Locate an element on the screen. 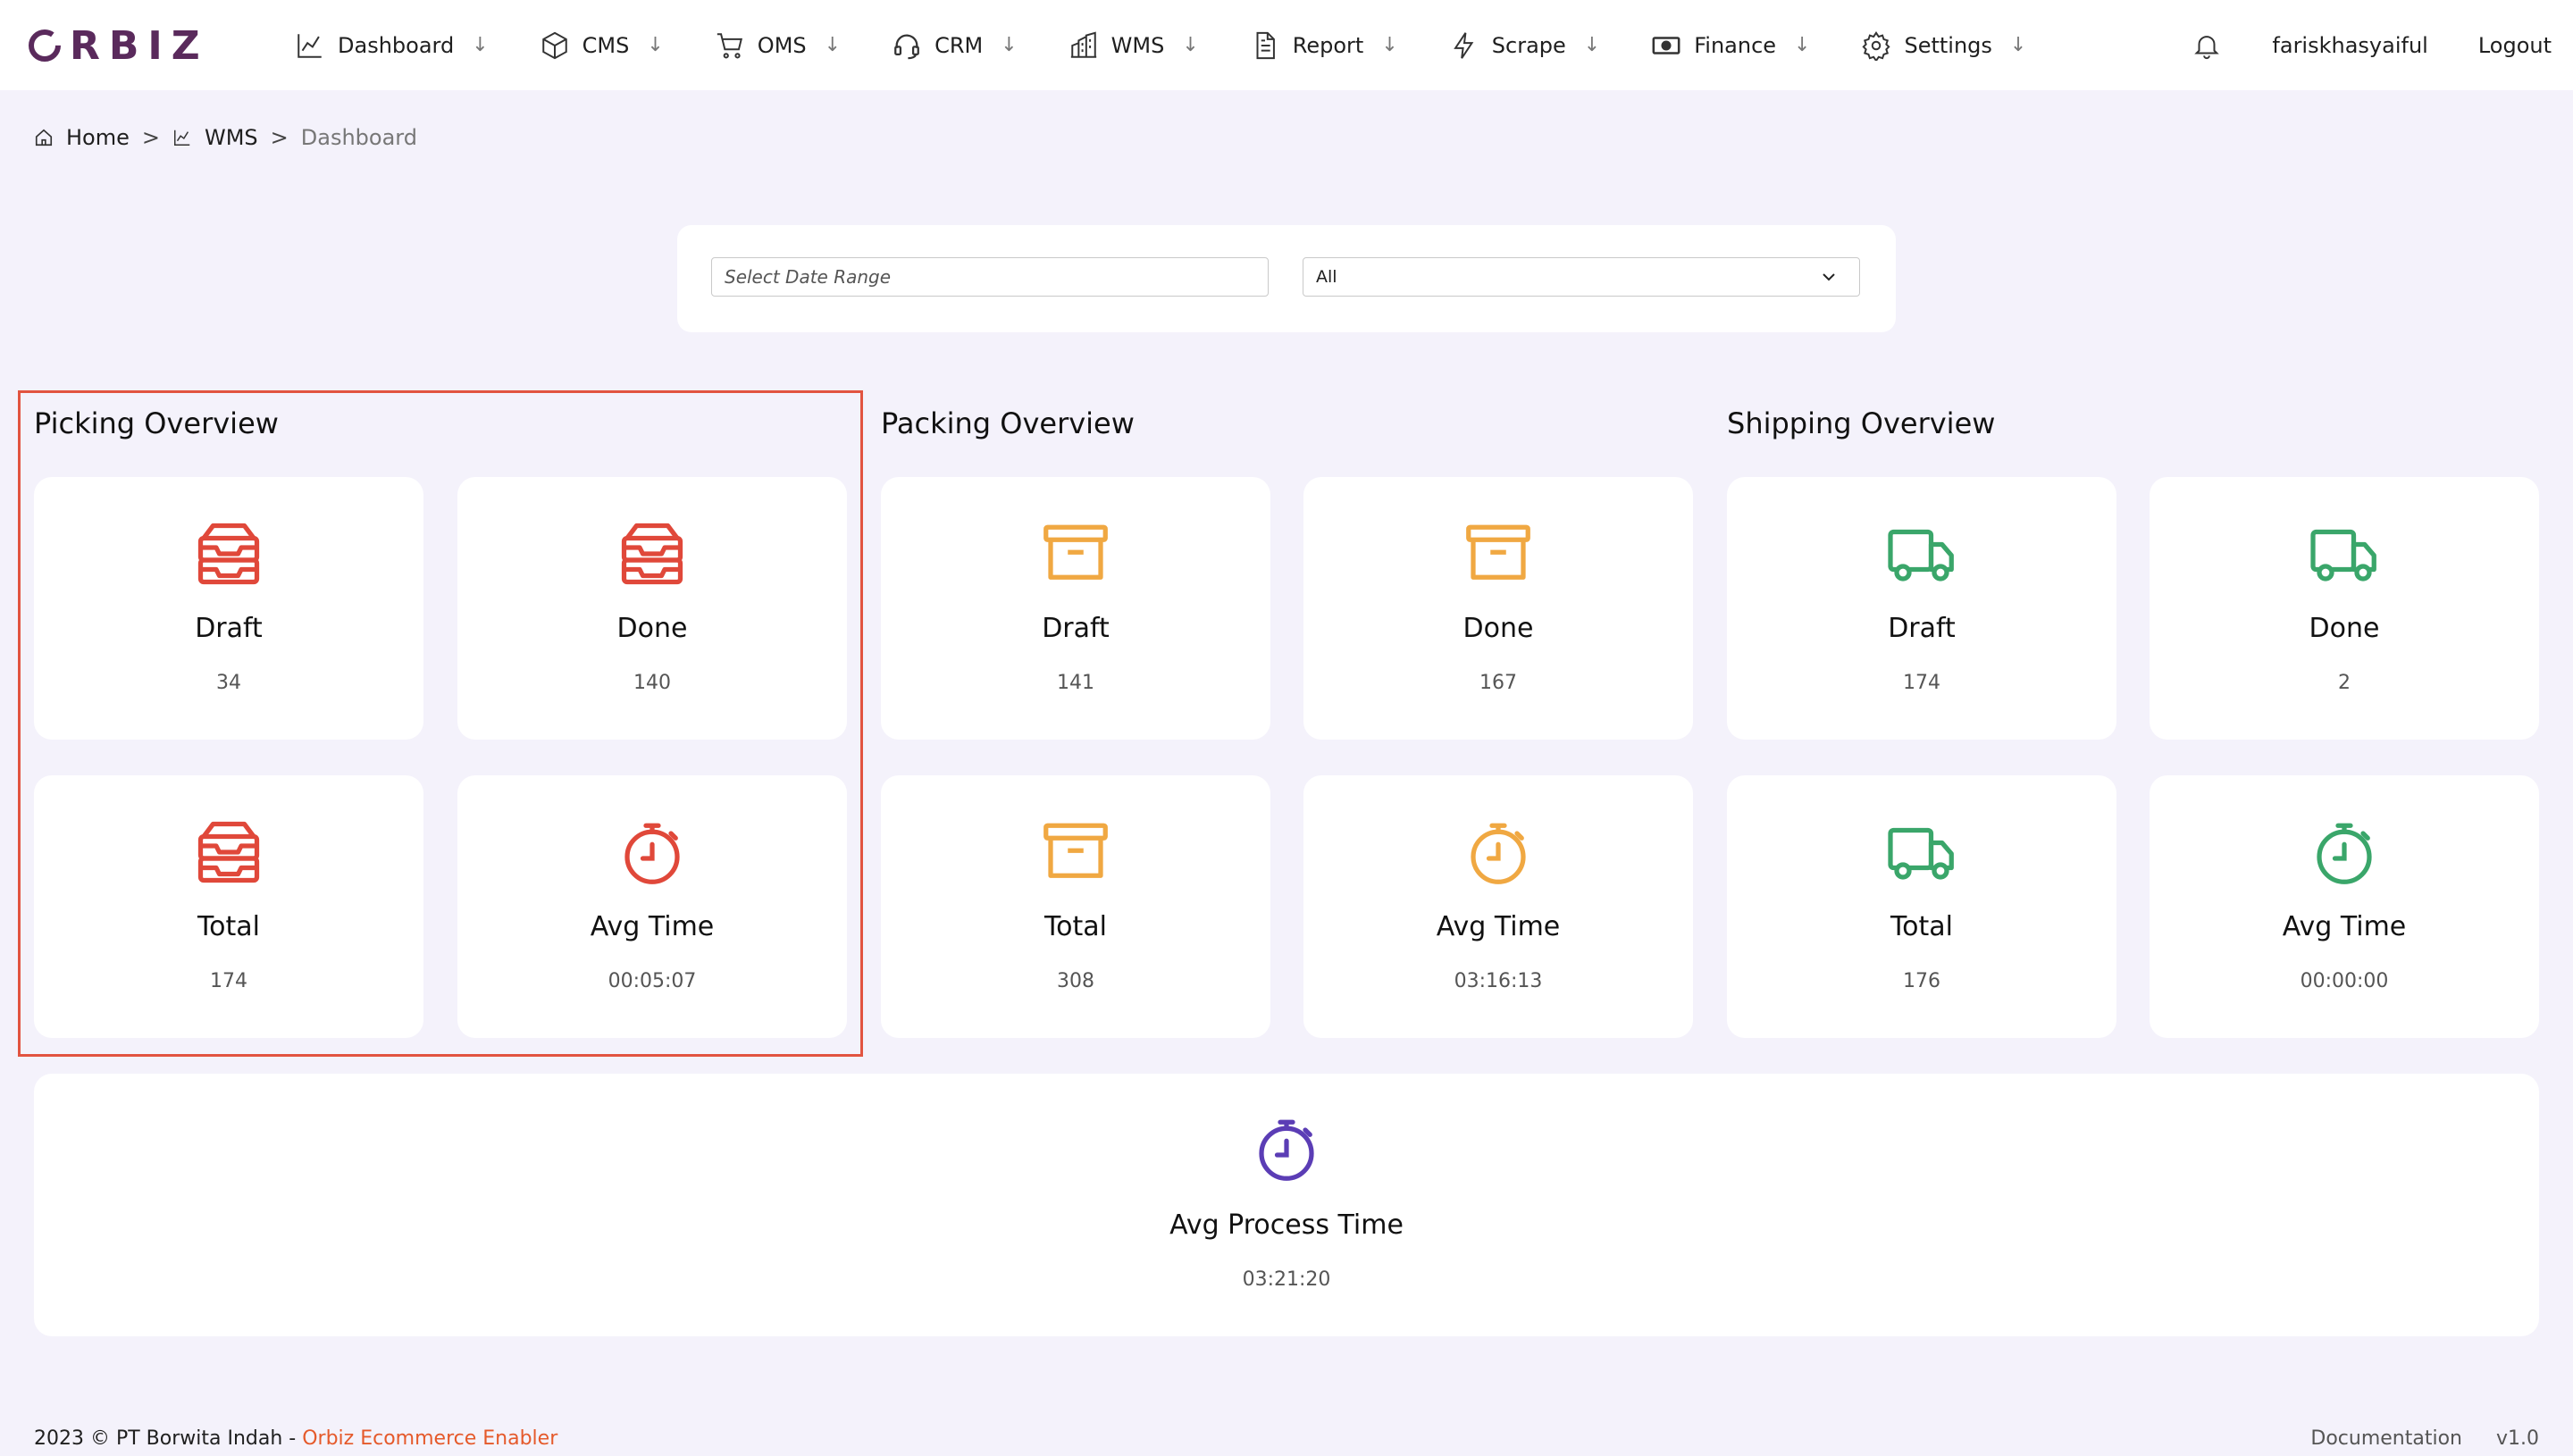  filter-card: All is located at coordinates (1286, 278).